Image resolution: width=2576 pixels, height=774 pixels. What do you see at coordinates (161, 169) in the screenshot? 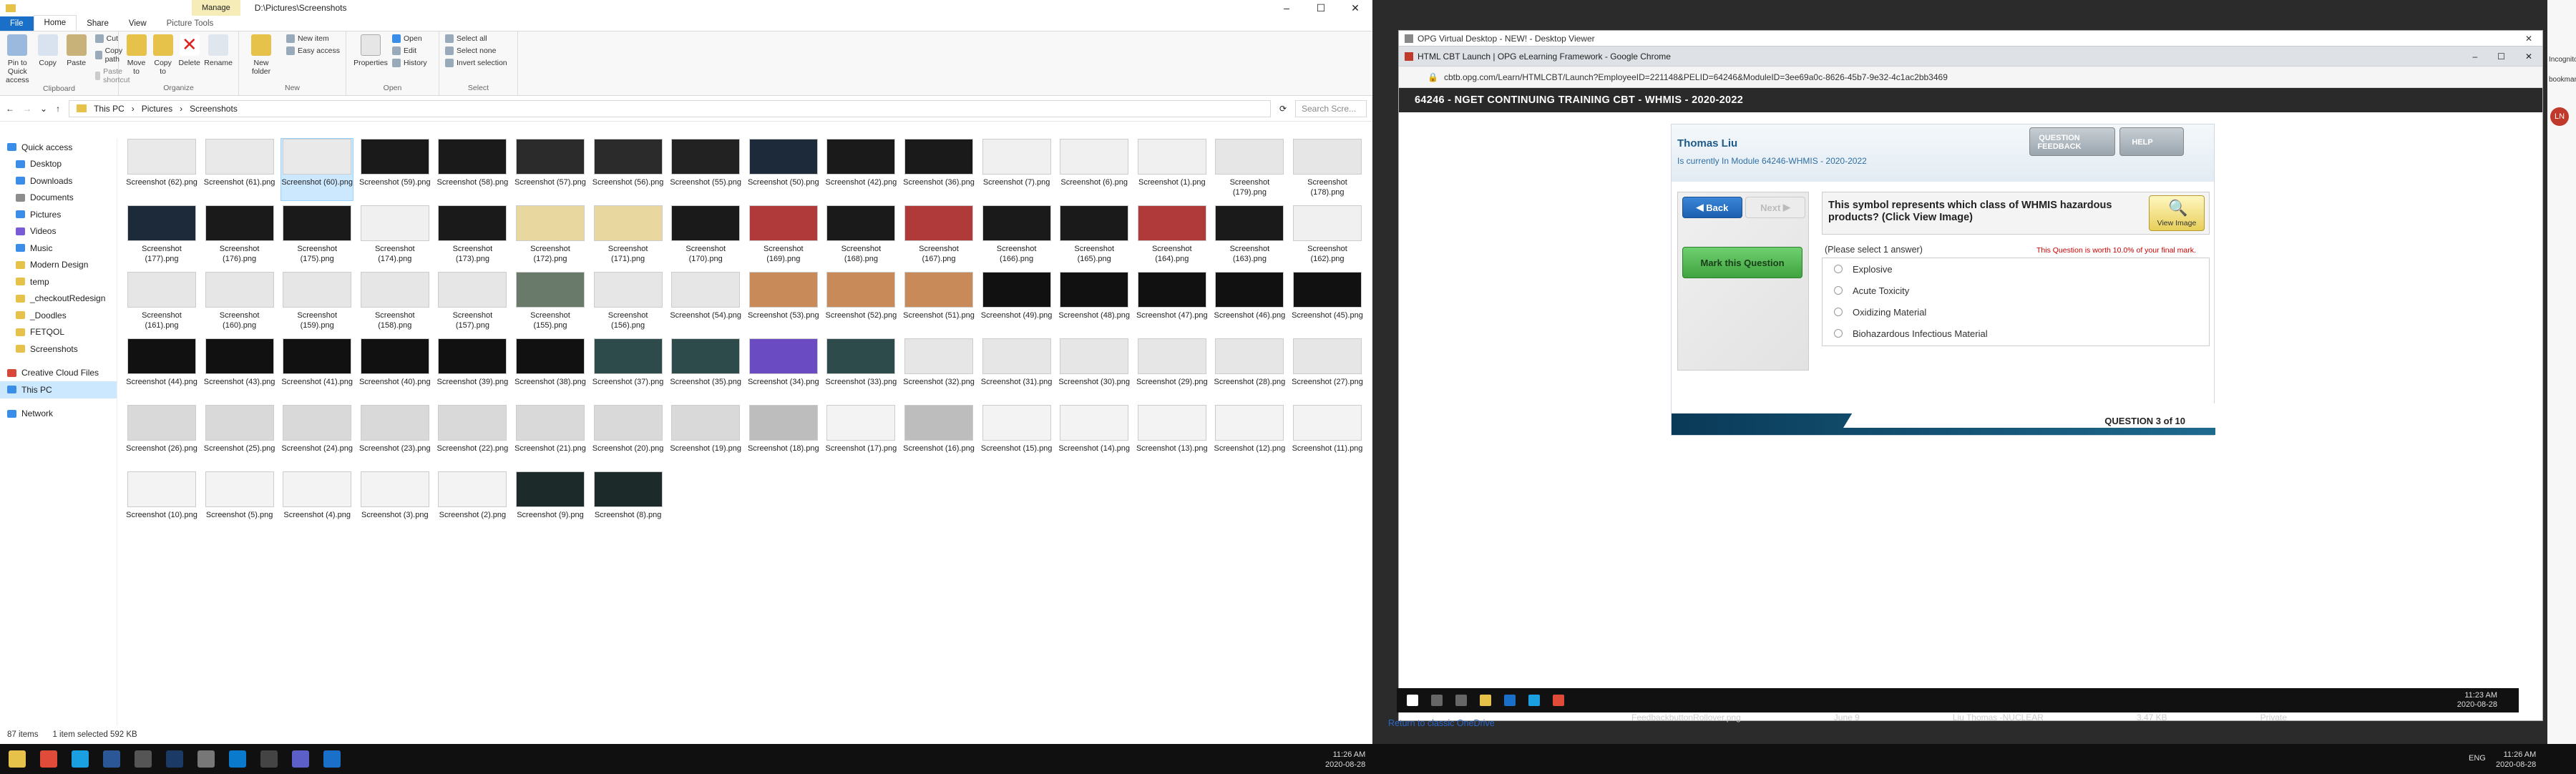
I see `file-tile: Screenshot (62).png` at bounding box center [161, 169].